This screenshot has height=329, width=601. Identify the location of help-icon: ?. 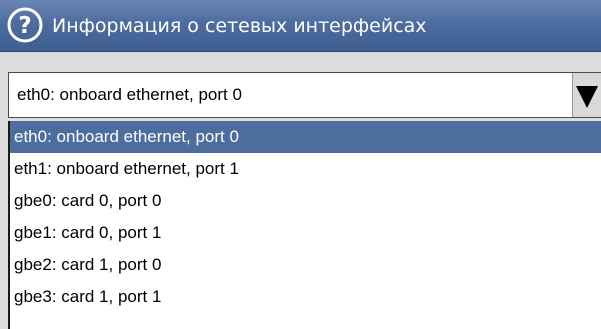
(25, 25).